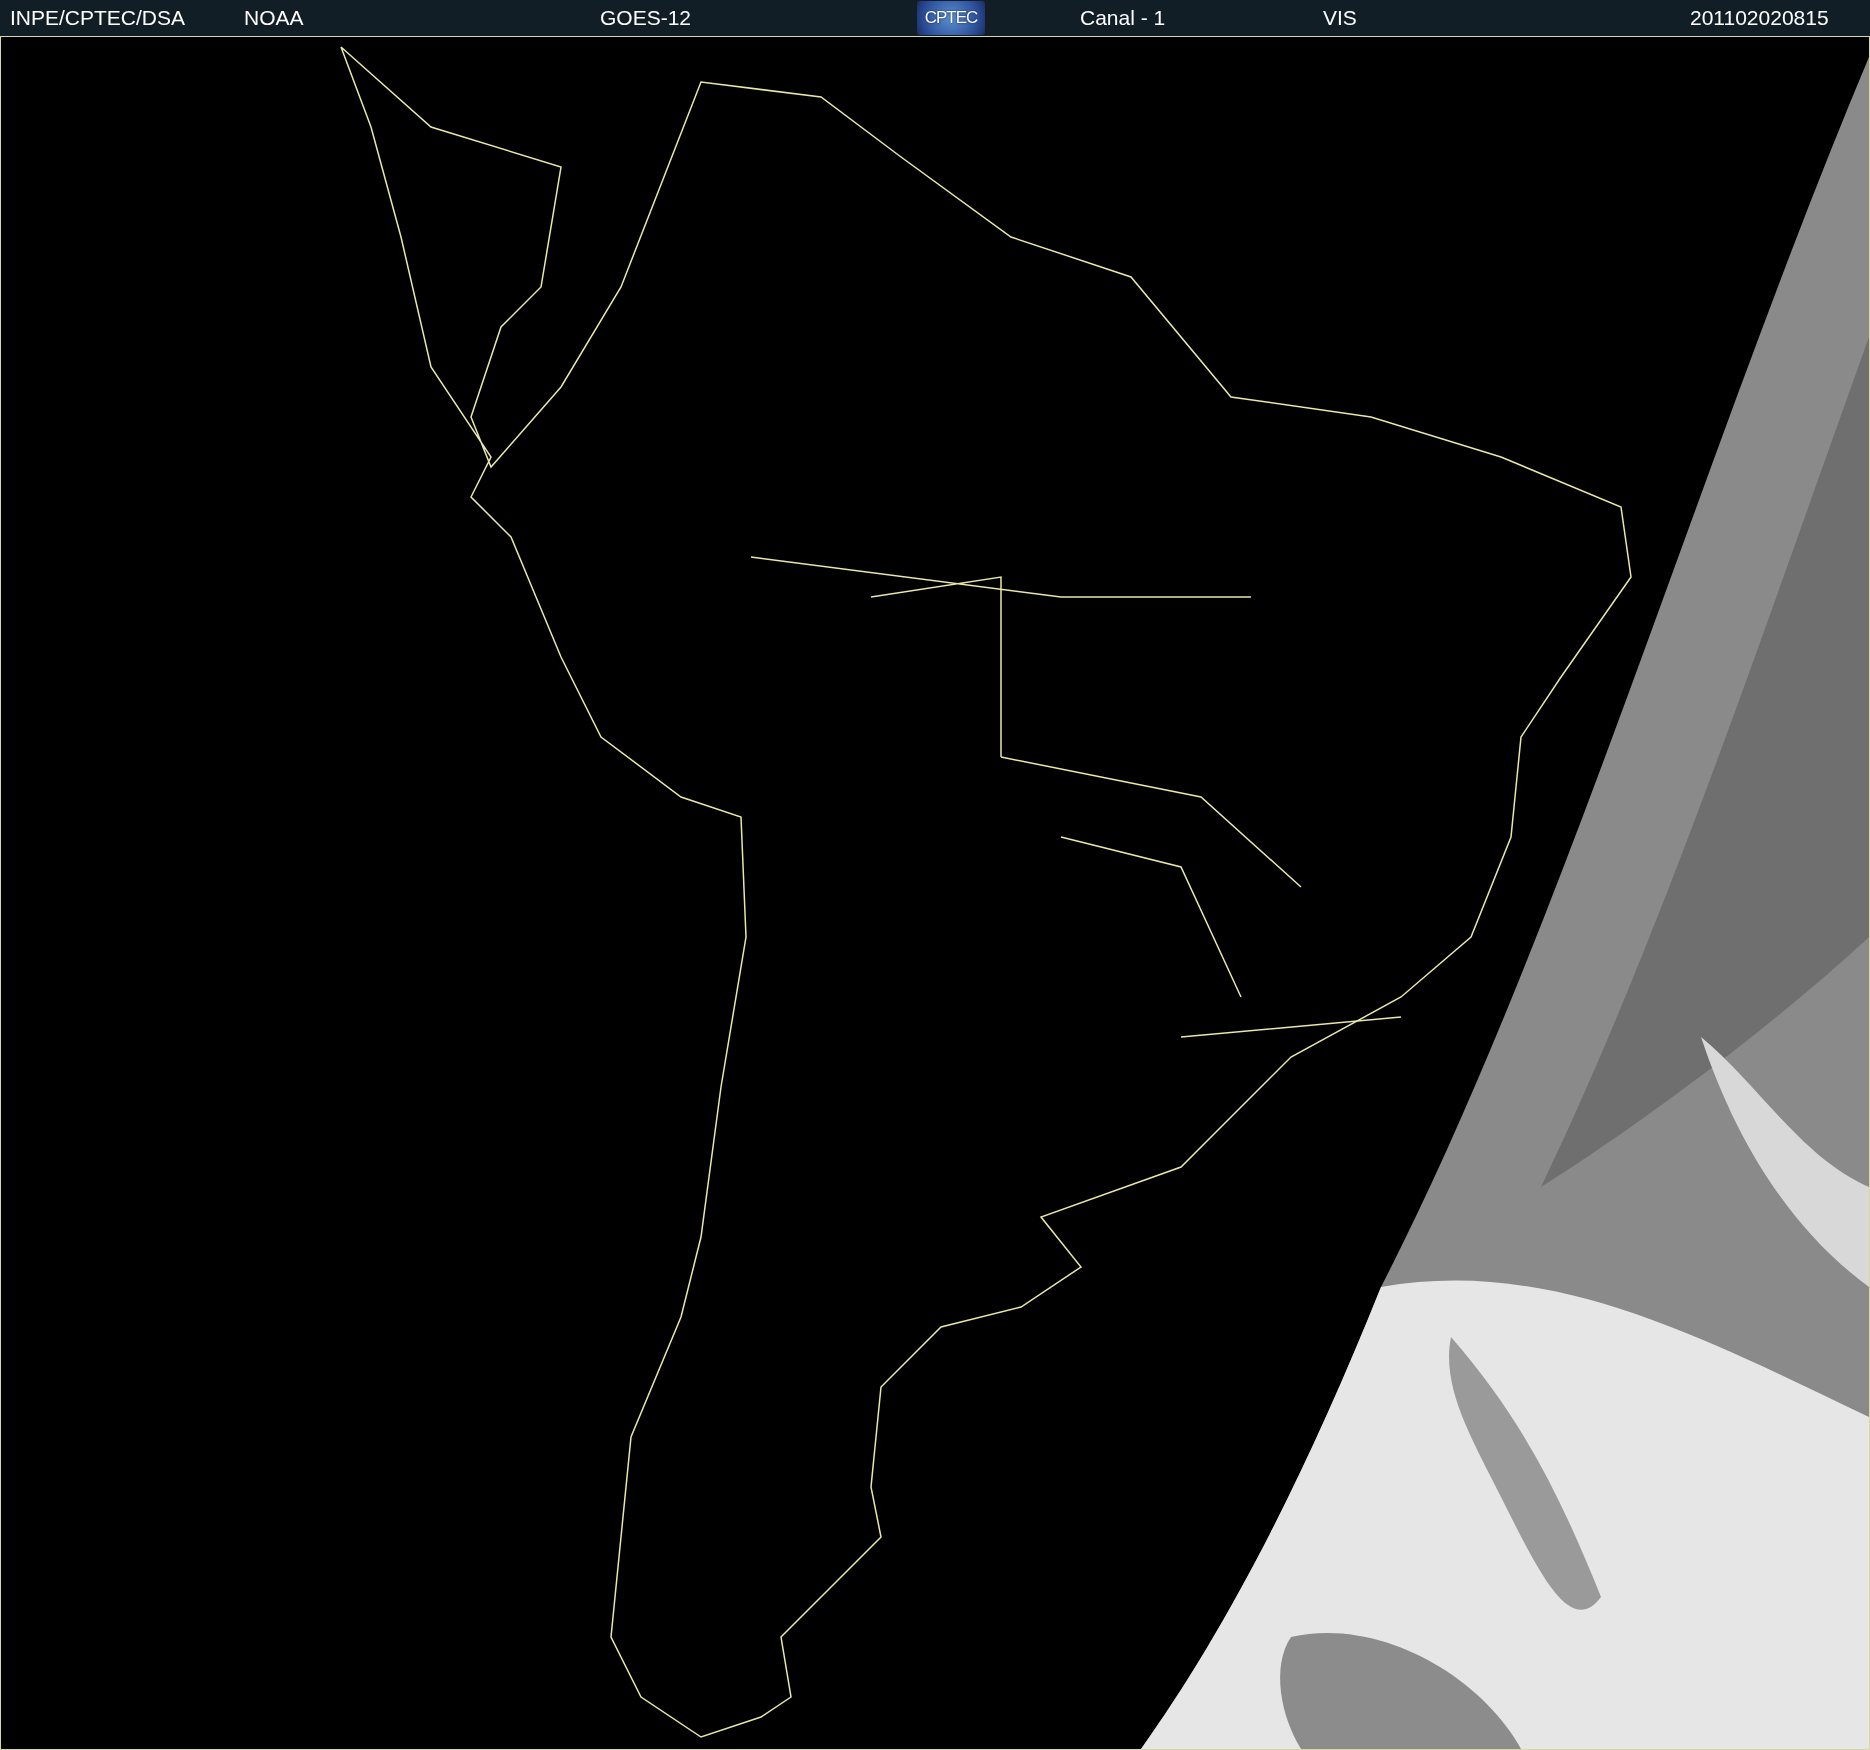  Describe the element at coordinates (274, 18) in the screenshot. I see `header-label: NOAA` at that location.